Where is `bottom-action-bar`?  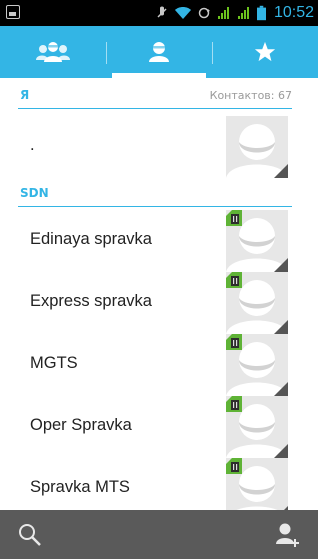
bottom-action-bar is located at coordinates (159, 534).